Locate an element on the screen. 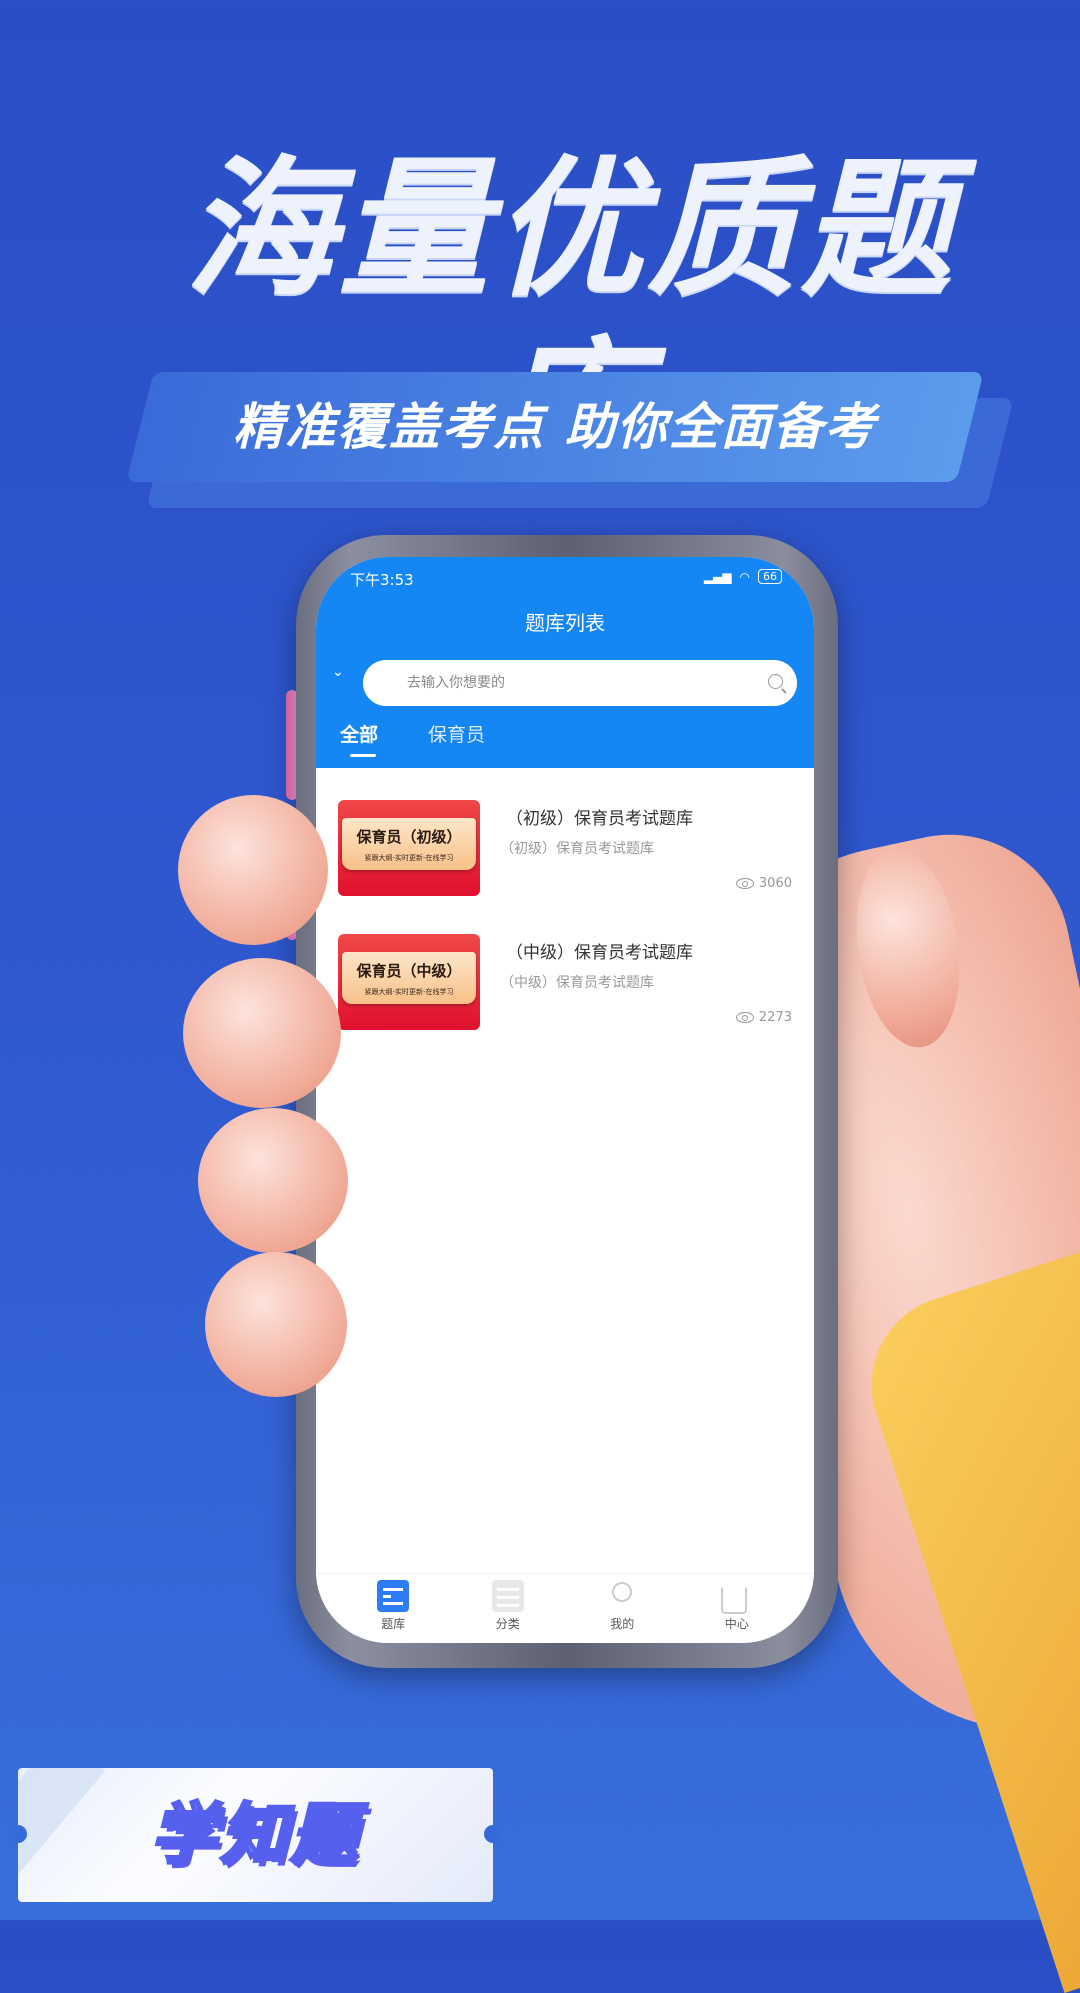  wifi-icon: ◠ is located at coordinates (744, 576).